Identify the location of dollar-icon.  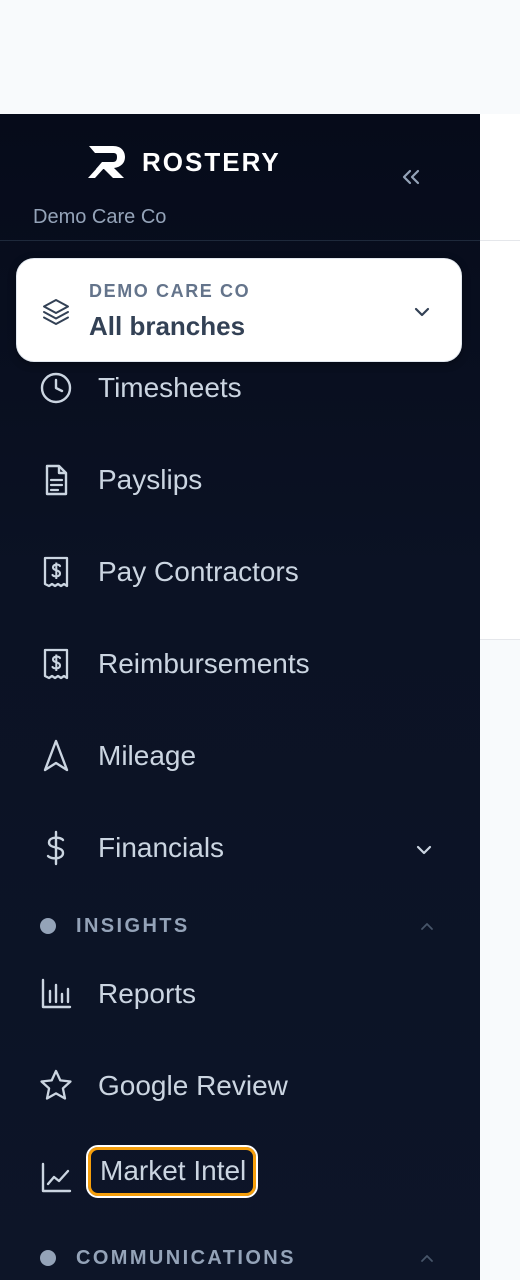
(55, 848).